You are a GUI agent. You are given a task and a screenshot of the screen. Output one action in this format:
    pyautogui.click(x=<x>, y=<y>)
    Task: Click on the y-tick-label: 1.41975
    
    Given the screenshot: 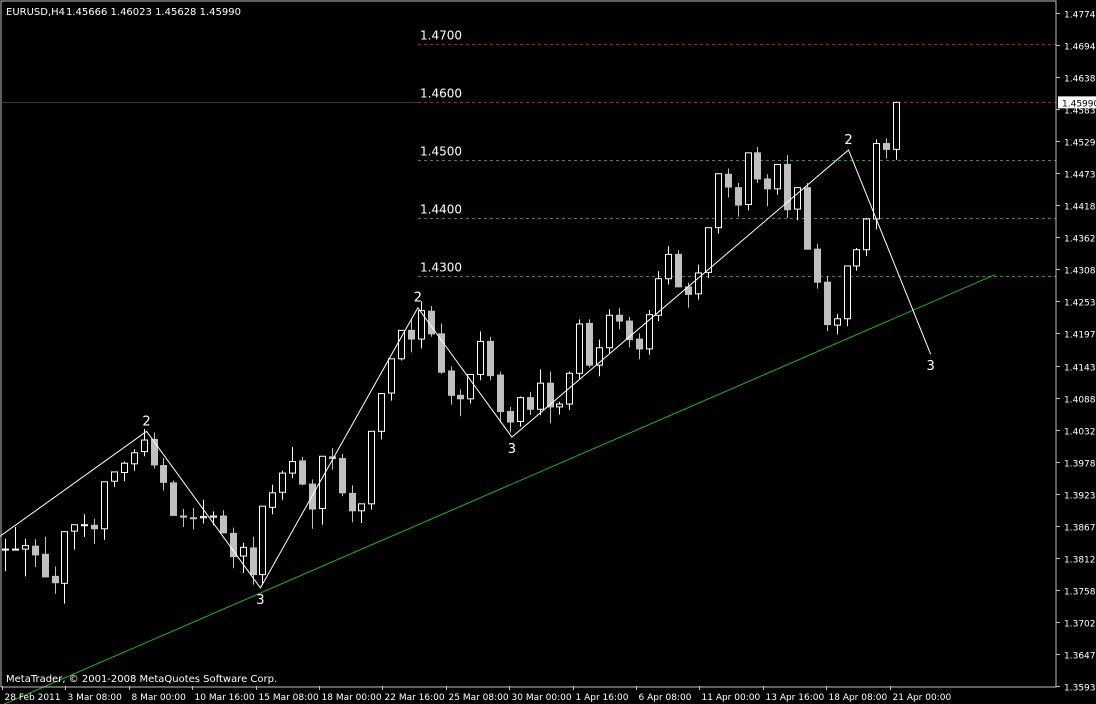 What is the action you would take?
    pyautogui.click(x=1080, y=336)
    